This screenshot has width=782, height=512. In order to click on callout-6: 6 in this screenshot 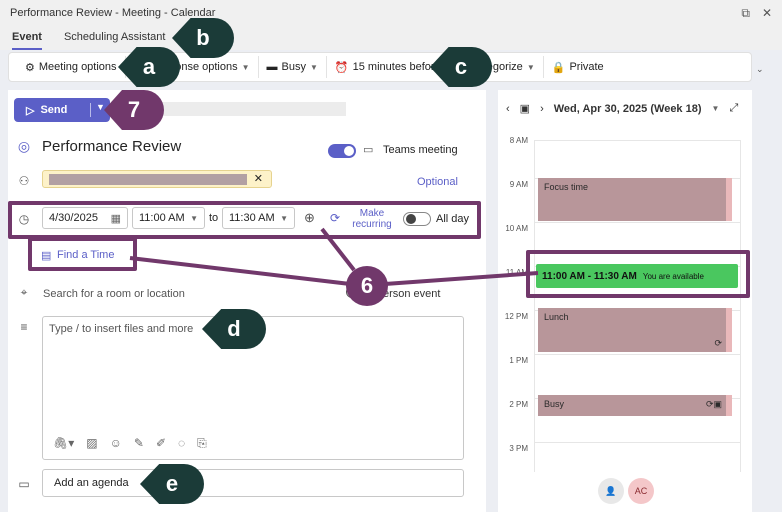, I will do `click(367, 286)`.